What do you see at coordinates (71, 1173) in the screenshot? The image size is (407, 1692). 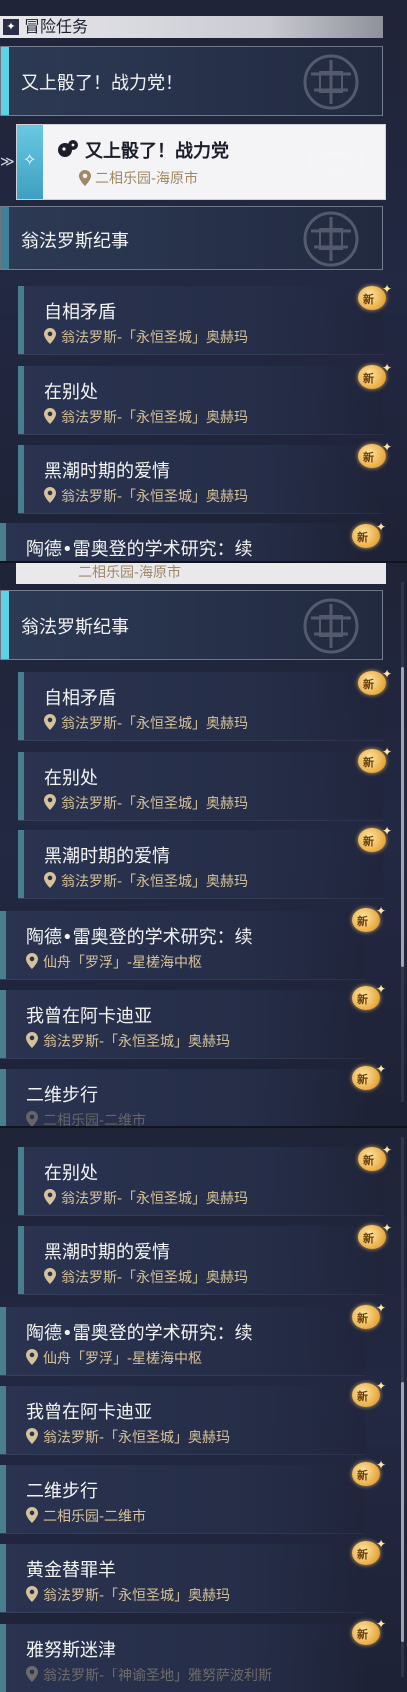 I see `quest-name: 在别处` at bounding box center [71, 1173].